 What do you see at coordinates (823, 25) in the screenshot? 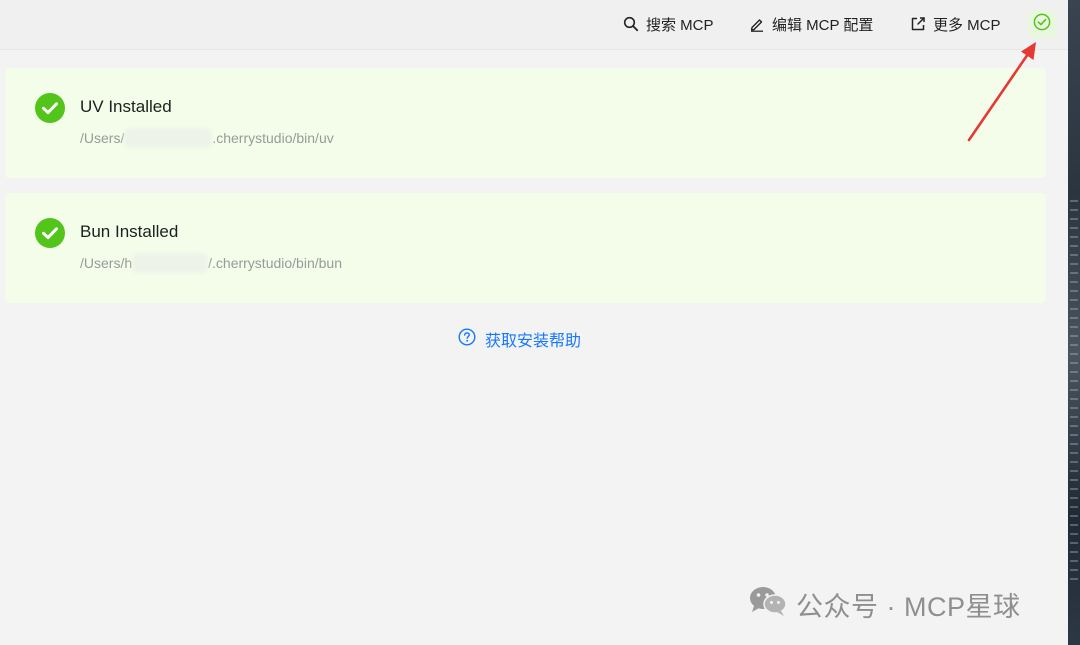
I see `edit-mcp-config-label: 编辑 MCP 配置` at bounding box center [823, 25].